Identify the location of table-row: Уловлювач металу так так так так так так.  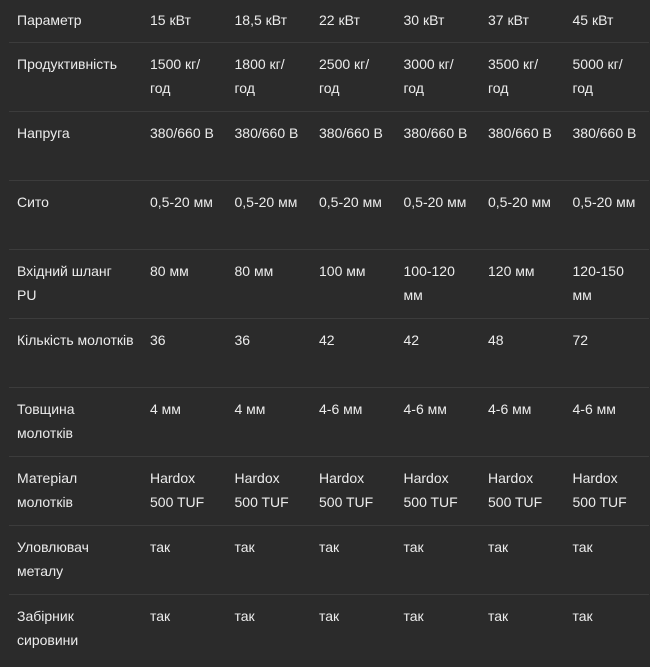
(329, 560).